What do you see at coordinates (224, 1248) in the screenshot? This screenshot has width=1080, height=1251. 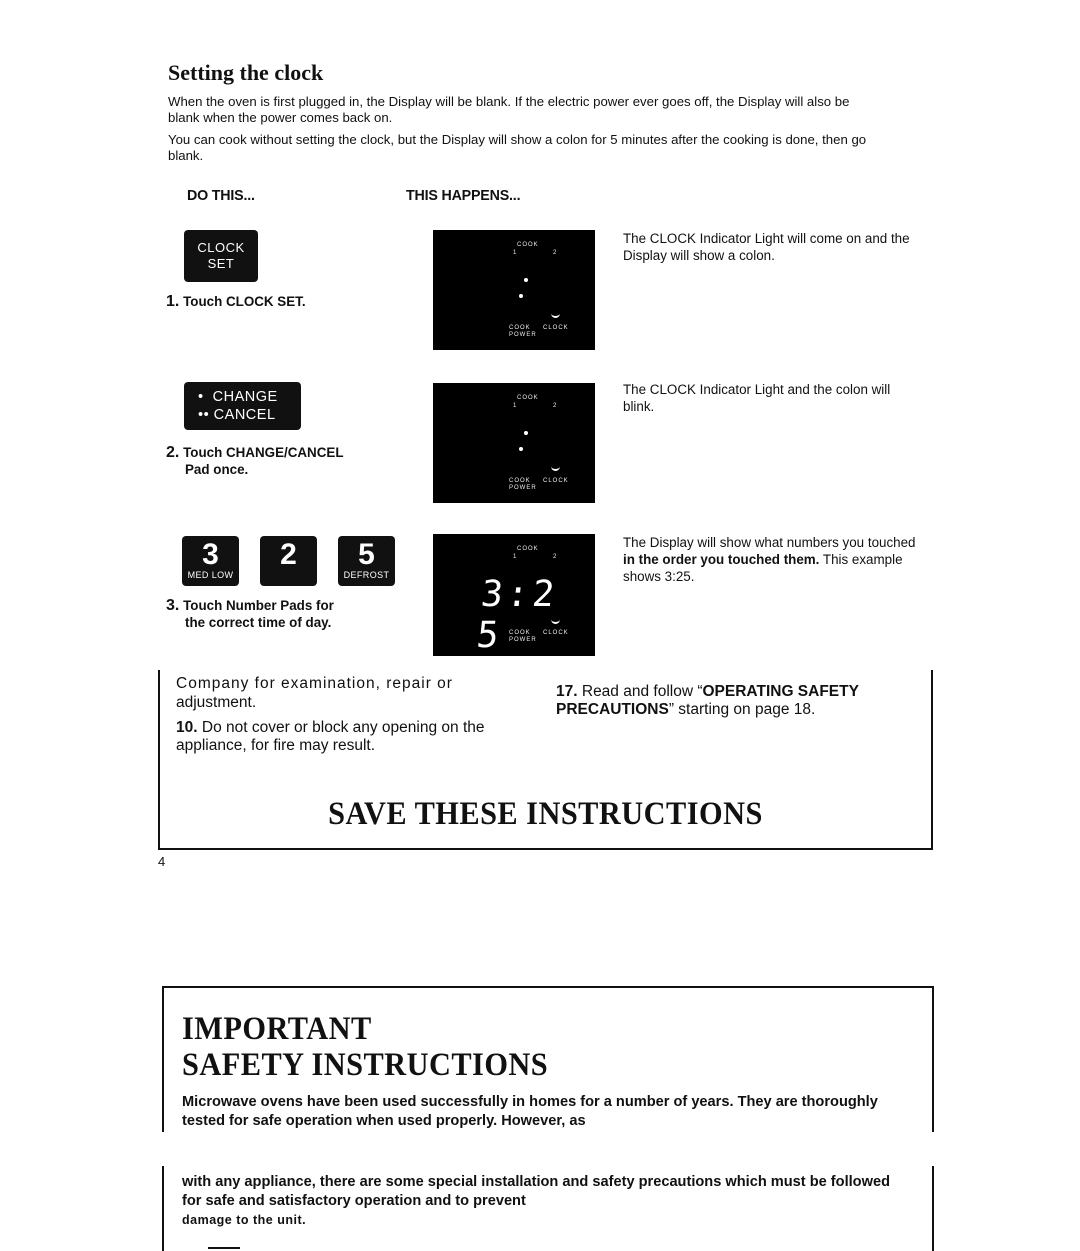 I see `footer-dash` at bounding box center [224, 1248].